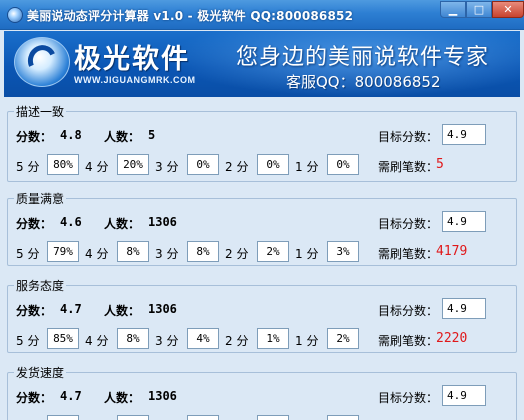 The width and height of the screenshot is (524, 420). What do you see at coordinates (40, 198) in the screenshot?
I see `group-title: 质量满意` at bounding box center [40, 198].